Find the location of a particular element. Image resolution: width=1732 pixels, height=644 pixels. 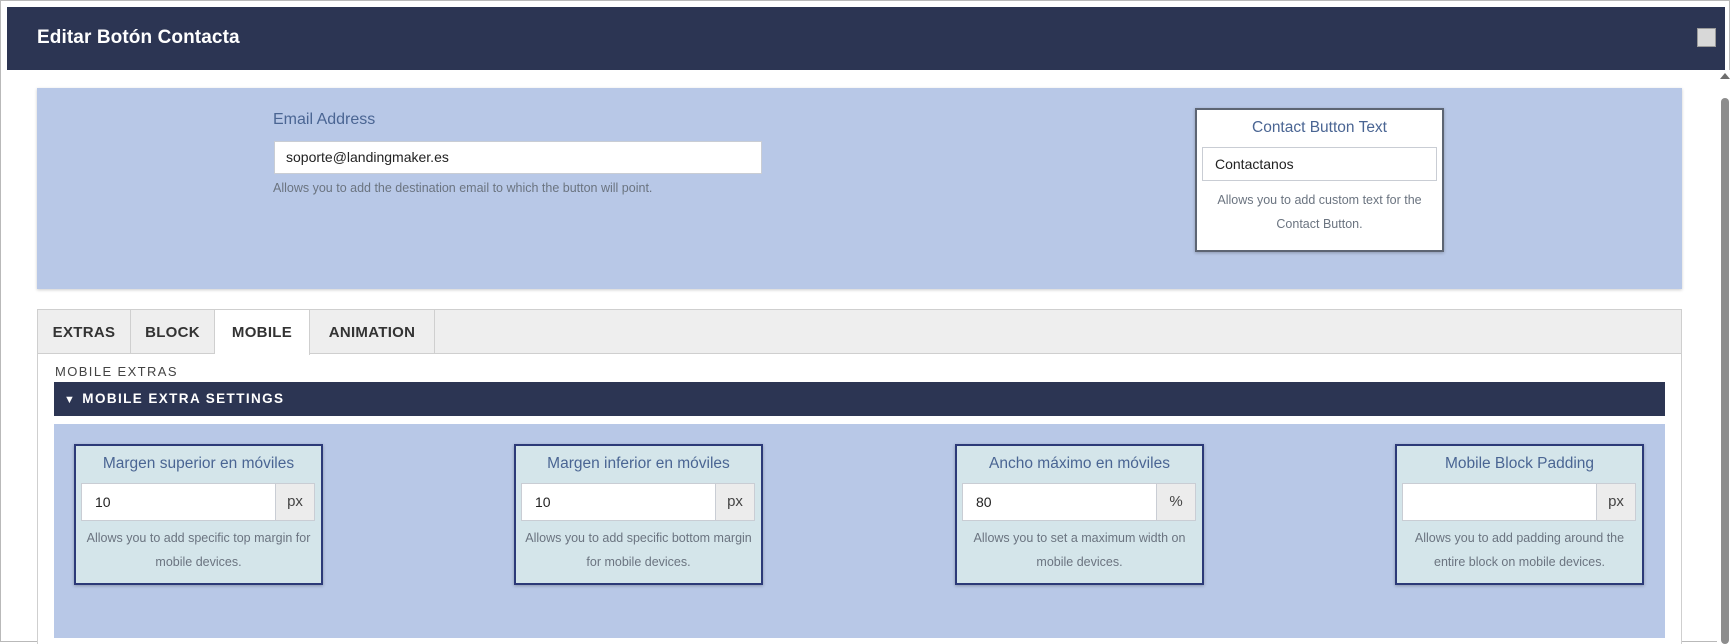

mobile-block-padding-unit: px is located at coordinates (1616, 502).